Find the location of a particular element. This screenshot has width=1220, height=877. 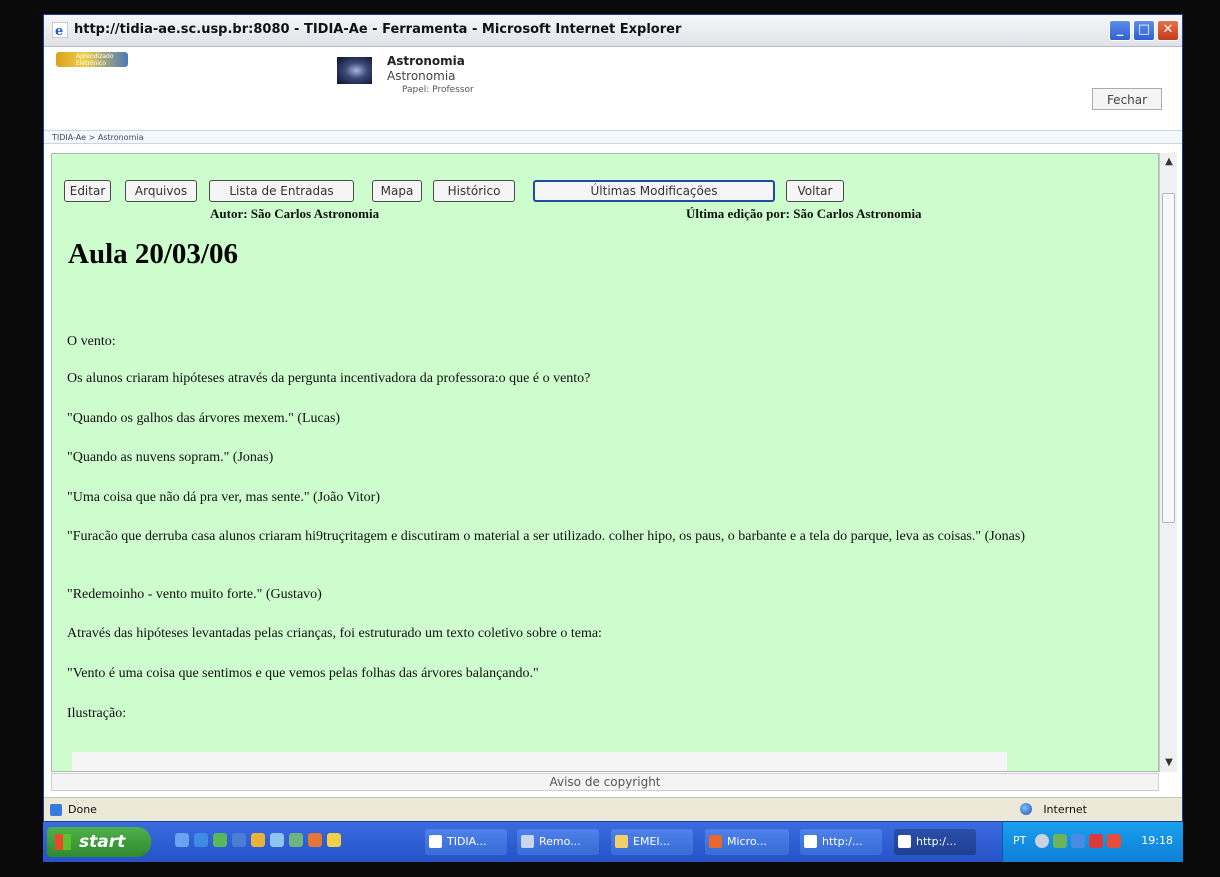

maximize-icon: □ is located at coordinates (1144, 29).